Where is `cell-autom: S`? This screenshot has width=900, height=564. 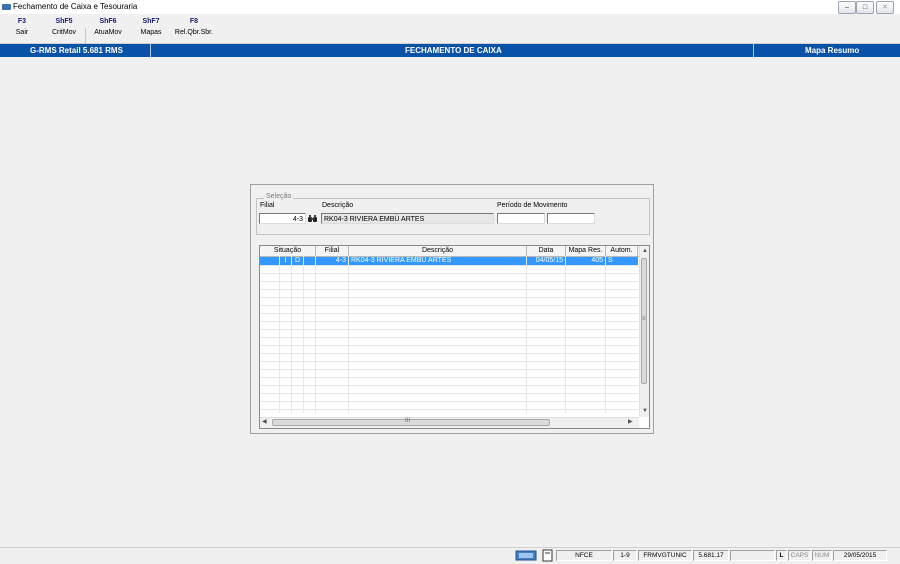 cell-autom: S is located at coordinates (610, 260).